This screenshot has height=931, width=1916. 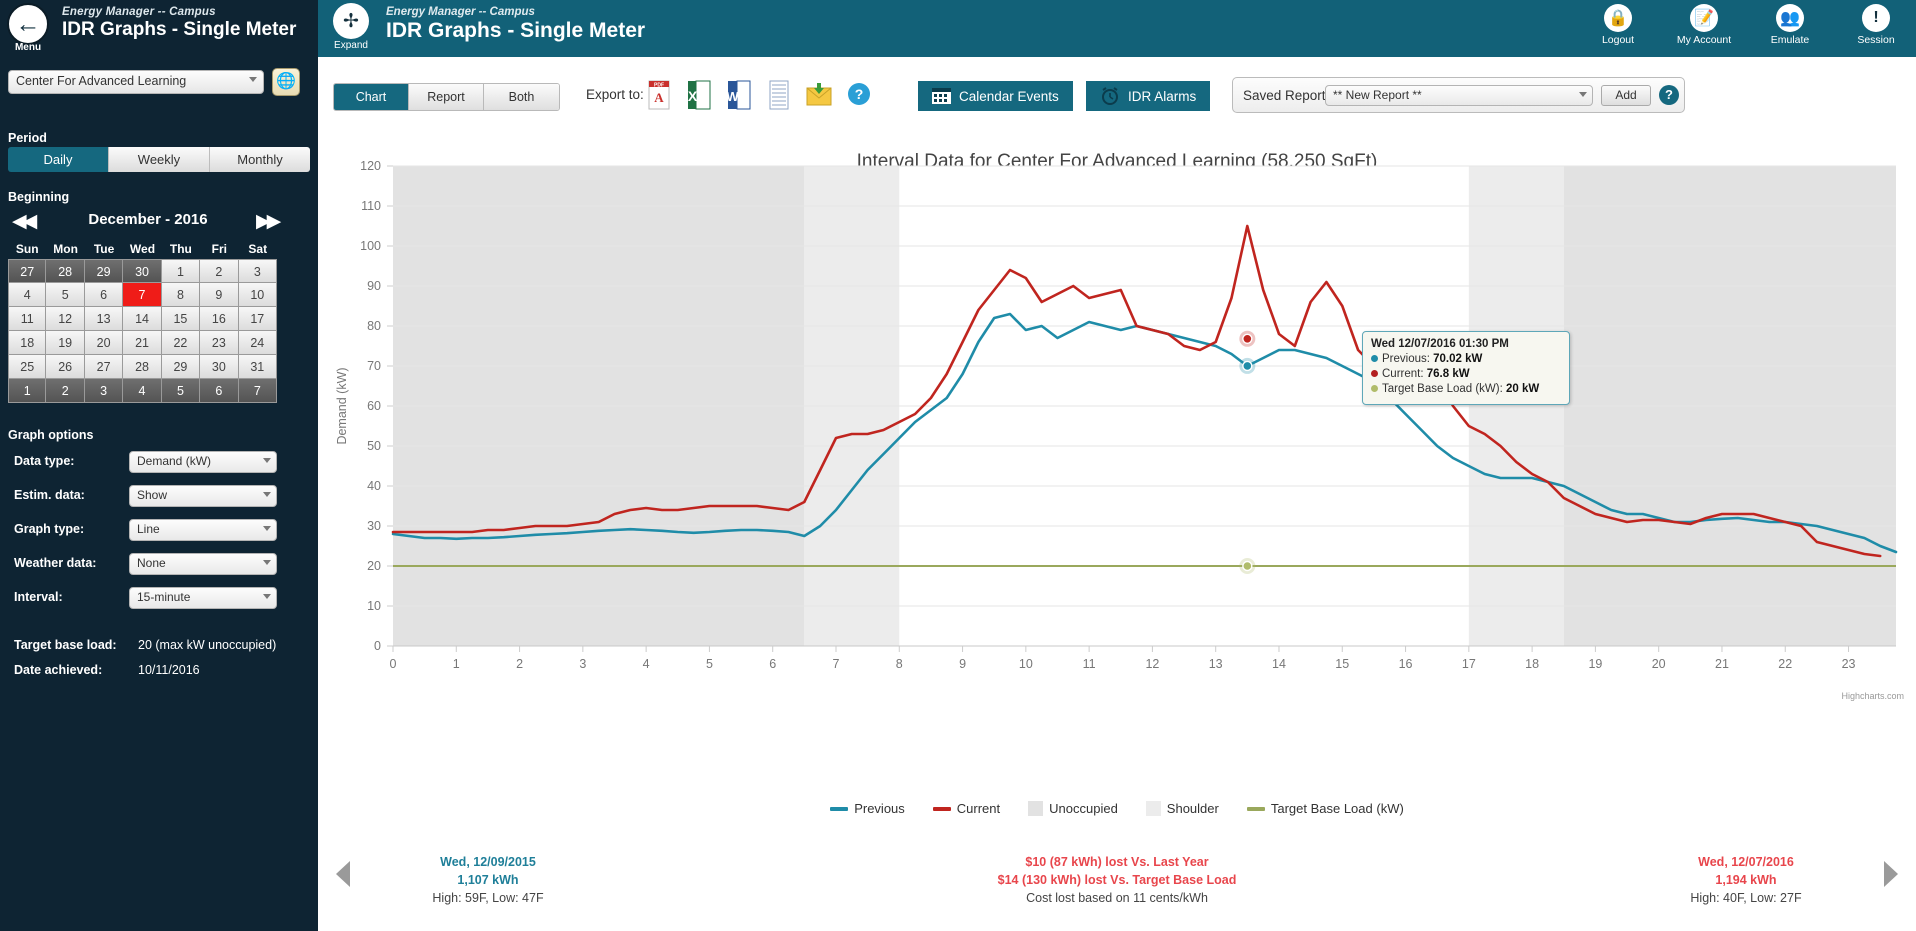 What do you see at coordinates (101, 81) in the screenshot?
I see `building-select-value: Center For Advanced Learning` at bounding box center [101, 81].